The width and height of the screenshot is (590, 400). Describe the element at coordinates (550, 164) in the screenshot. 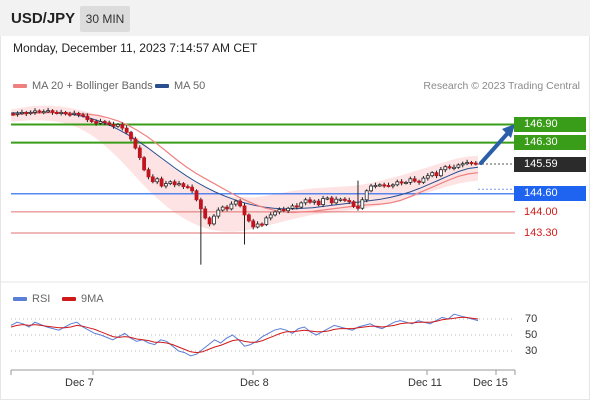

I see `last-price-tag: 145.59` at that location.